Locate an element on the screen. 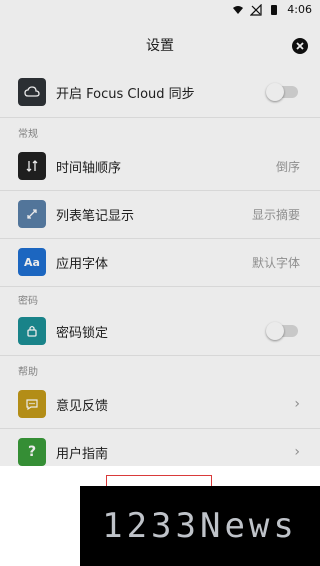 This screenshot has width=320, height=566. font-icon: Aa is located at coordinates (32, 262).